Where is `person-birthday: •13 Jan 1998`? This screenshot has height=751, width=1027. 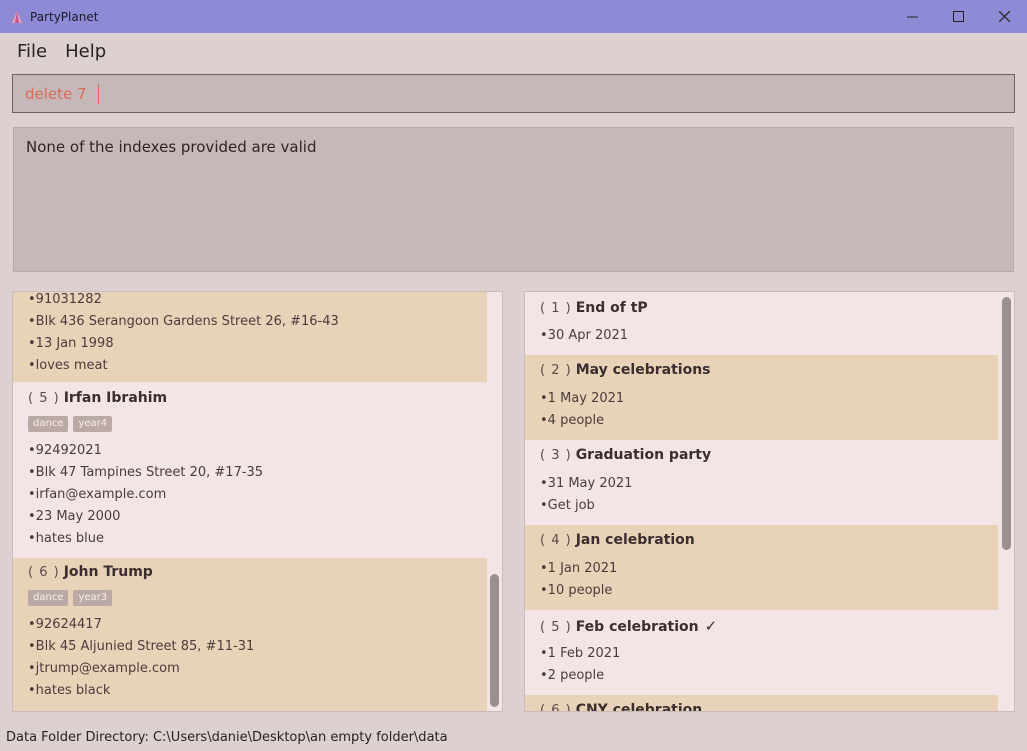 person-birthday: •13 Jan 1998 is located at coordinates (71, 343).